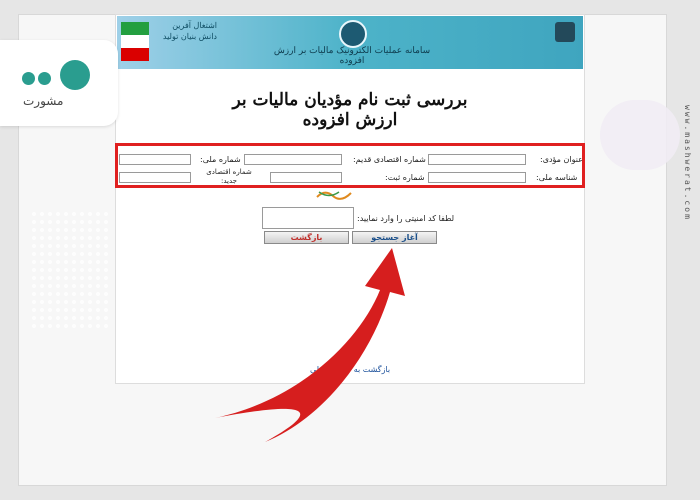 This screenshot has height=500, width=700. I want to click on new-economic-code-label: شماره اقتصادی جدید:, so click(229, 176).